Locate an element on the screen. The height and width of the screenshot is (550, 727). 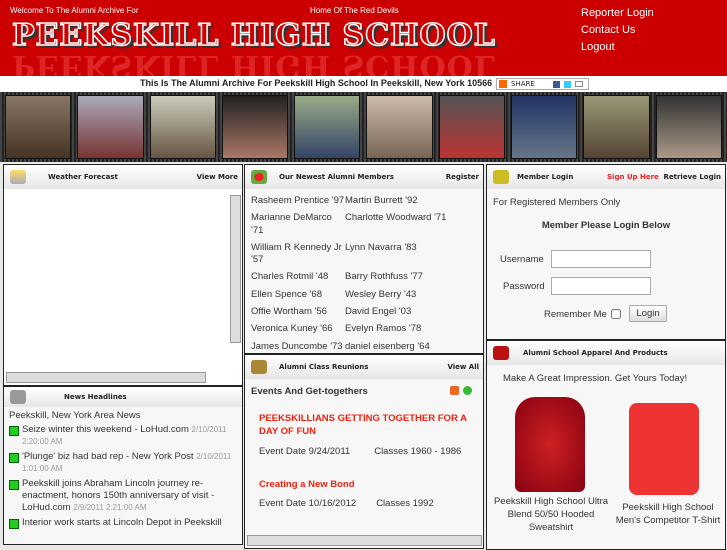
twitter-icon is located at coordinates (567, 84).